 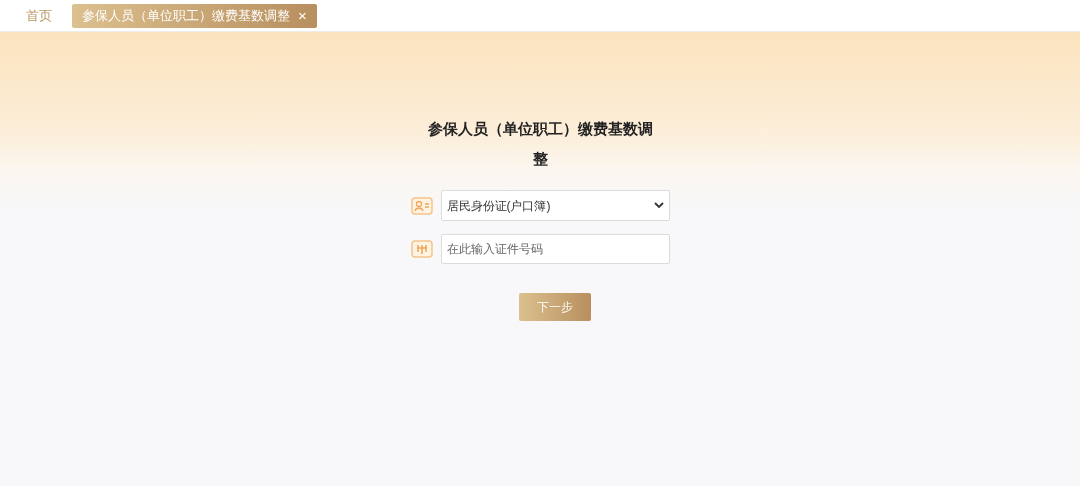 What do you see at coordinates (421, 205) in the screenshot?
I see `id-card-icon` at bounding box center [421, 205].